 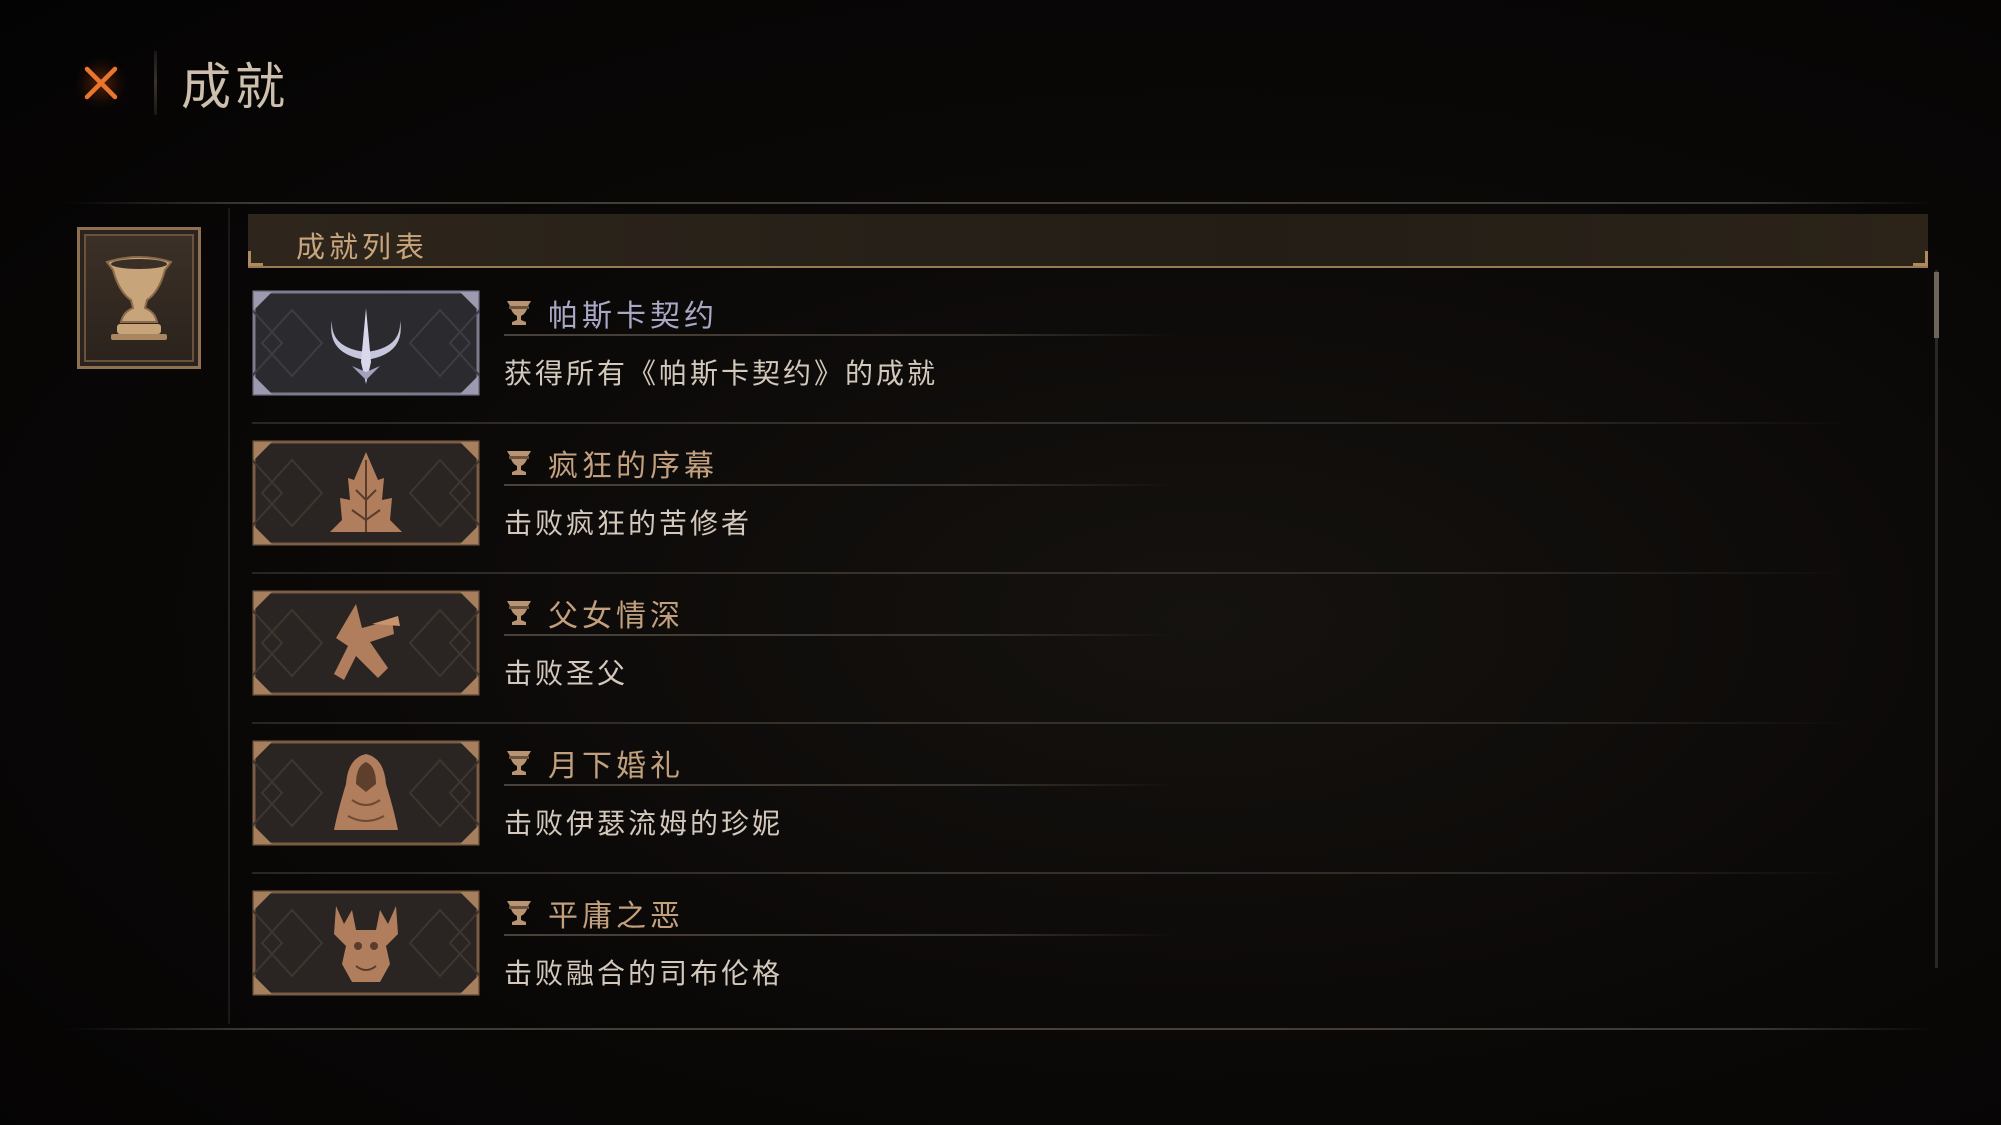 I want to click on achievement-title-wrap: 帕斯卡契约, so click(x=611, y=313).